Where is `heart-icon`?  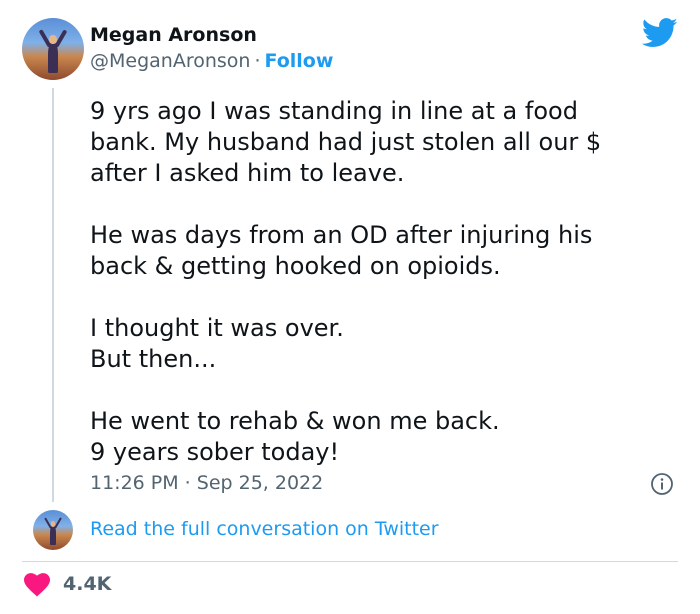
heart-icon is located at coordinates (37, 585).